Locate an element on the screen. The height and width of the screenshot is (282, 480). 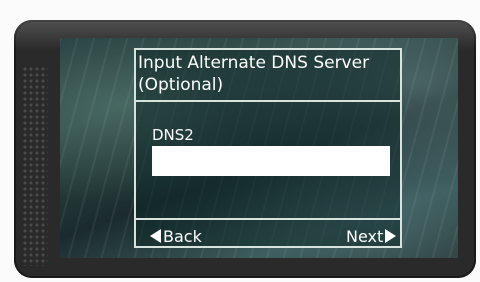
dns2-label: DNS2 is located at coordinates (173, 135).